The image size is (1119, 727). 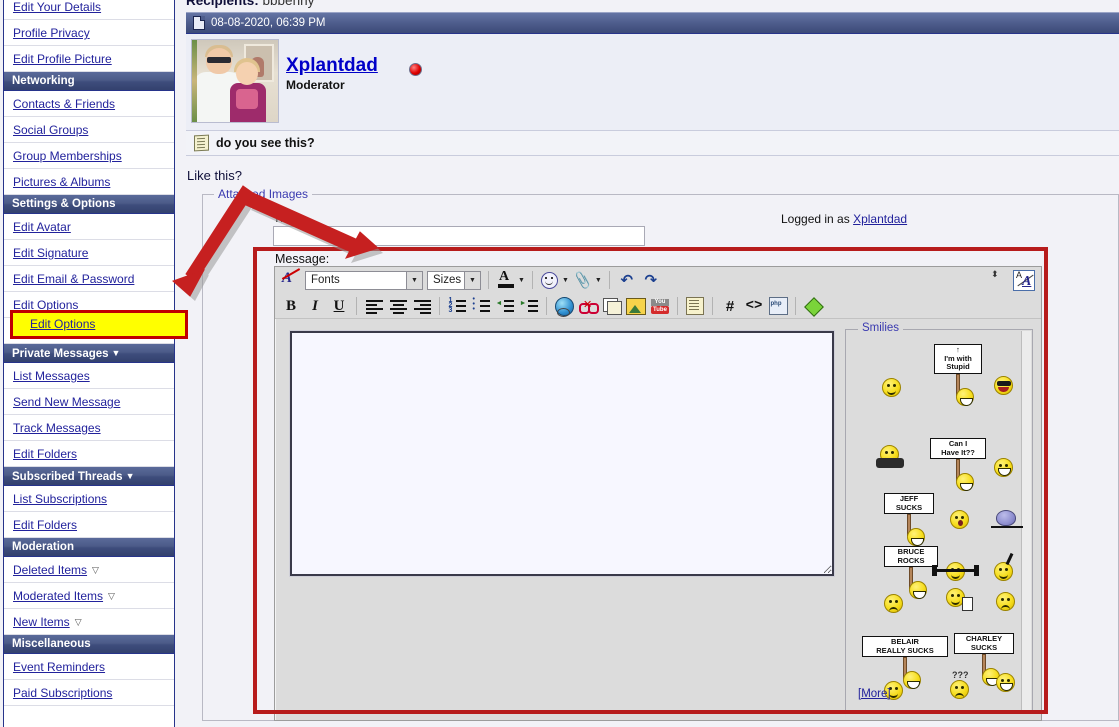 I want to click on sidebar-item-label: List Subscriptions, so click(x=60, y=499).